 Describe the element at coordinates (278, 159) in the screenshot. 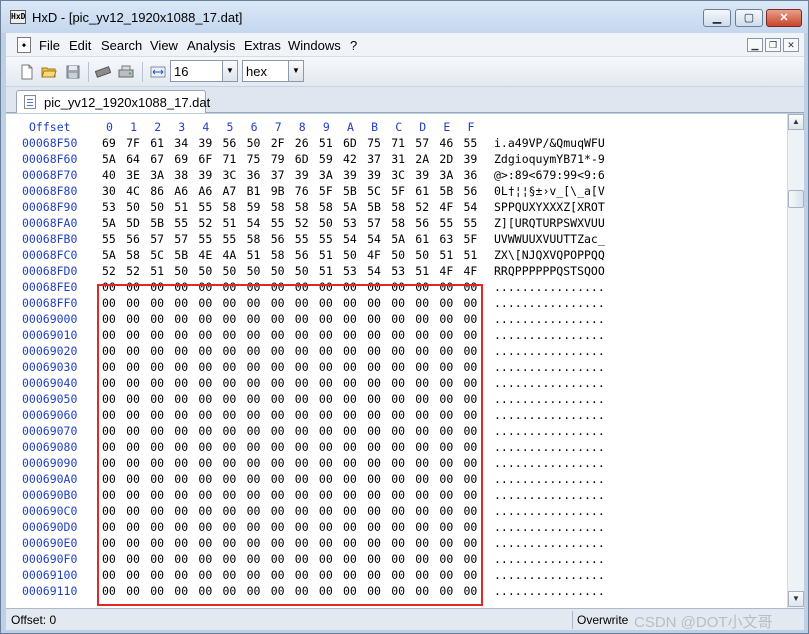

I see `hex-byte: 79` at that location.